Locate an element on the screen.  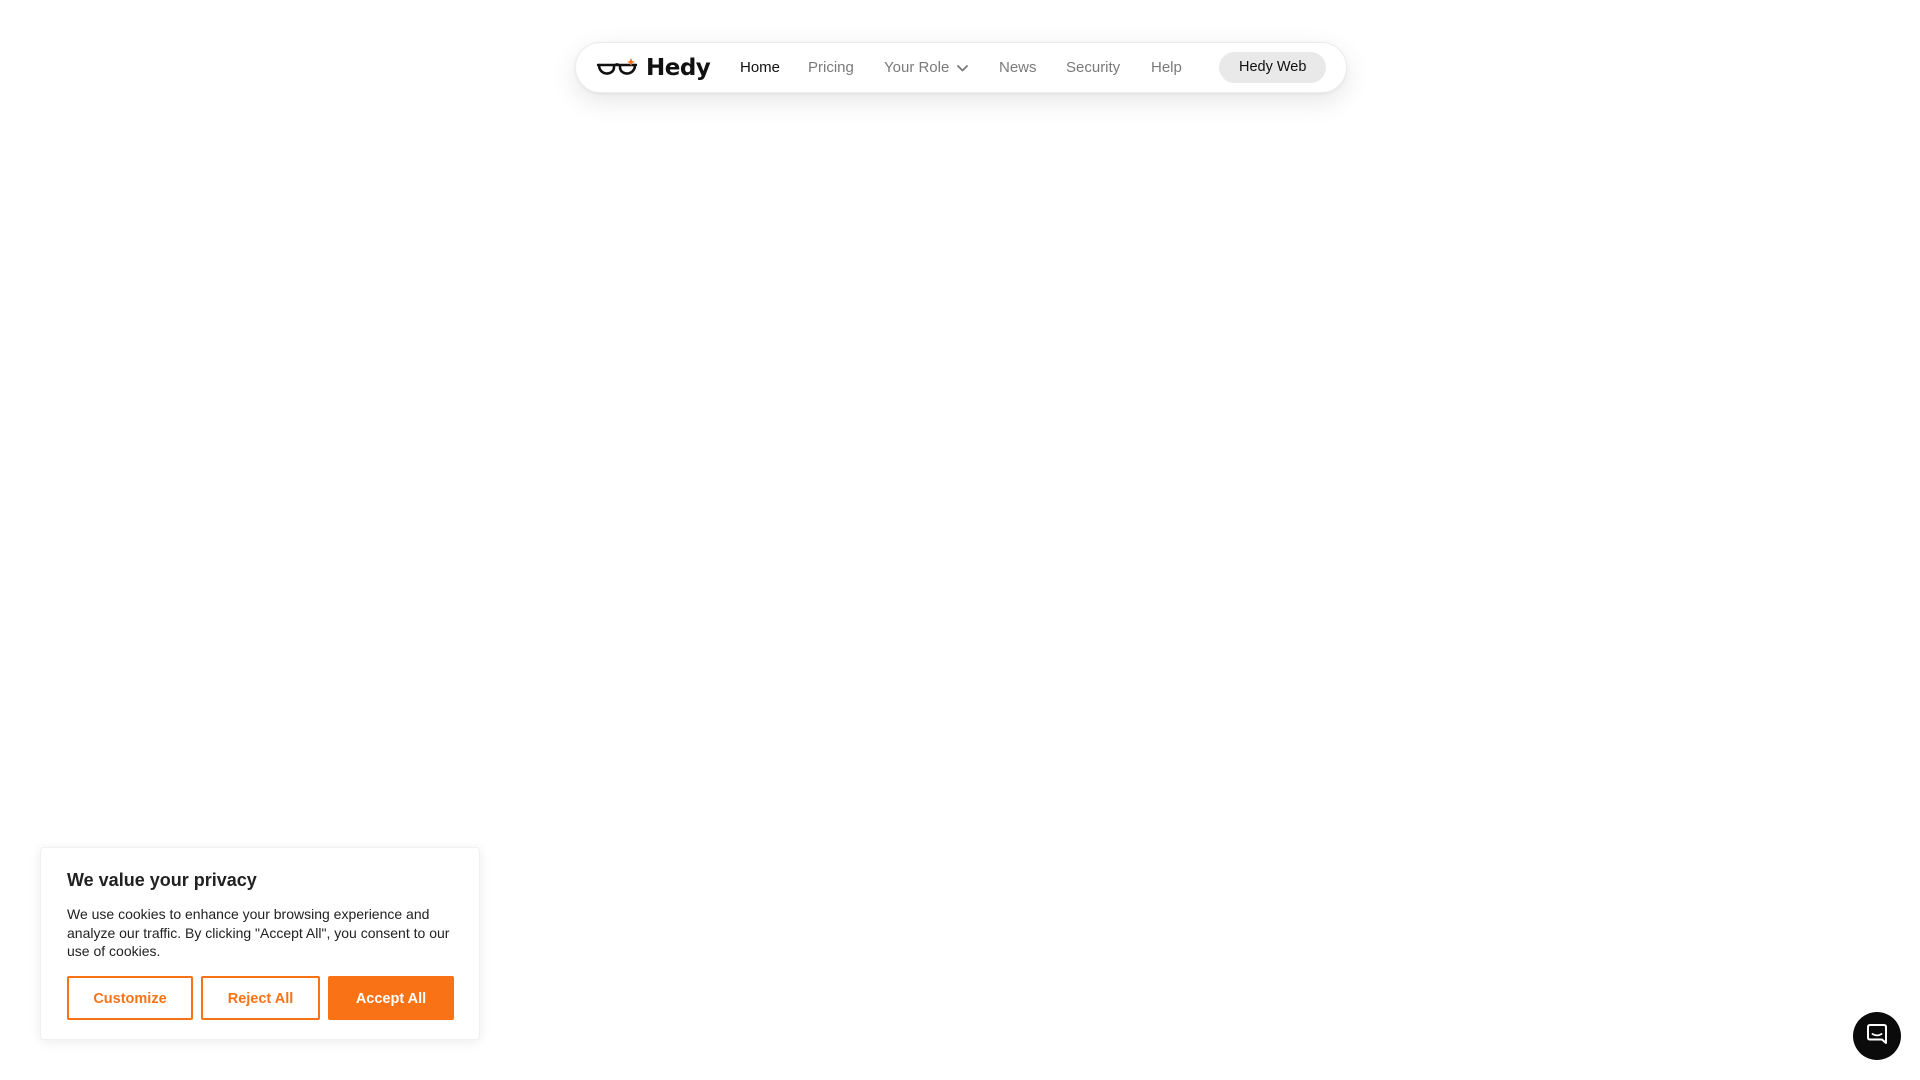
chat-bubble-icon is located at coordinates (1877, 1036).